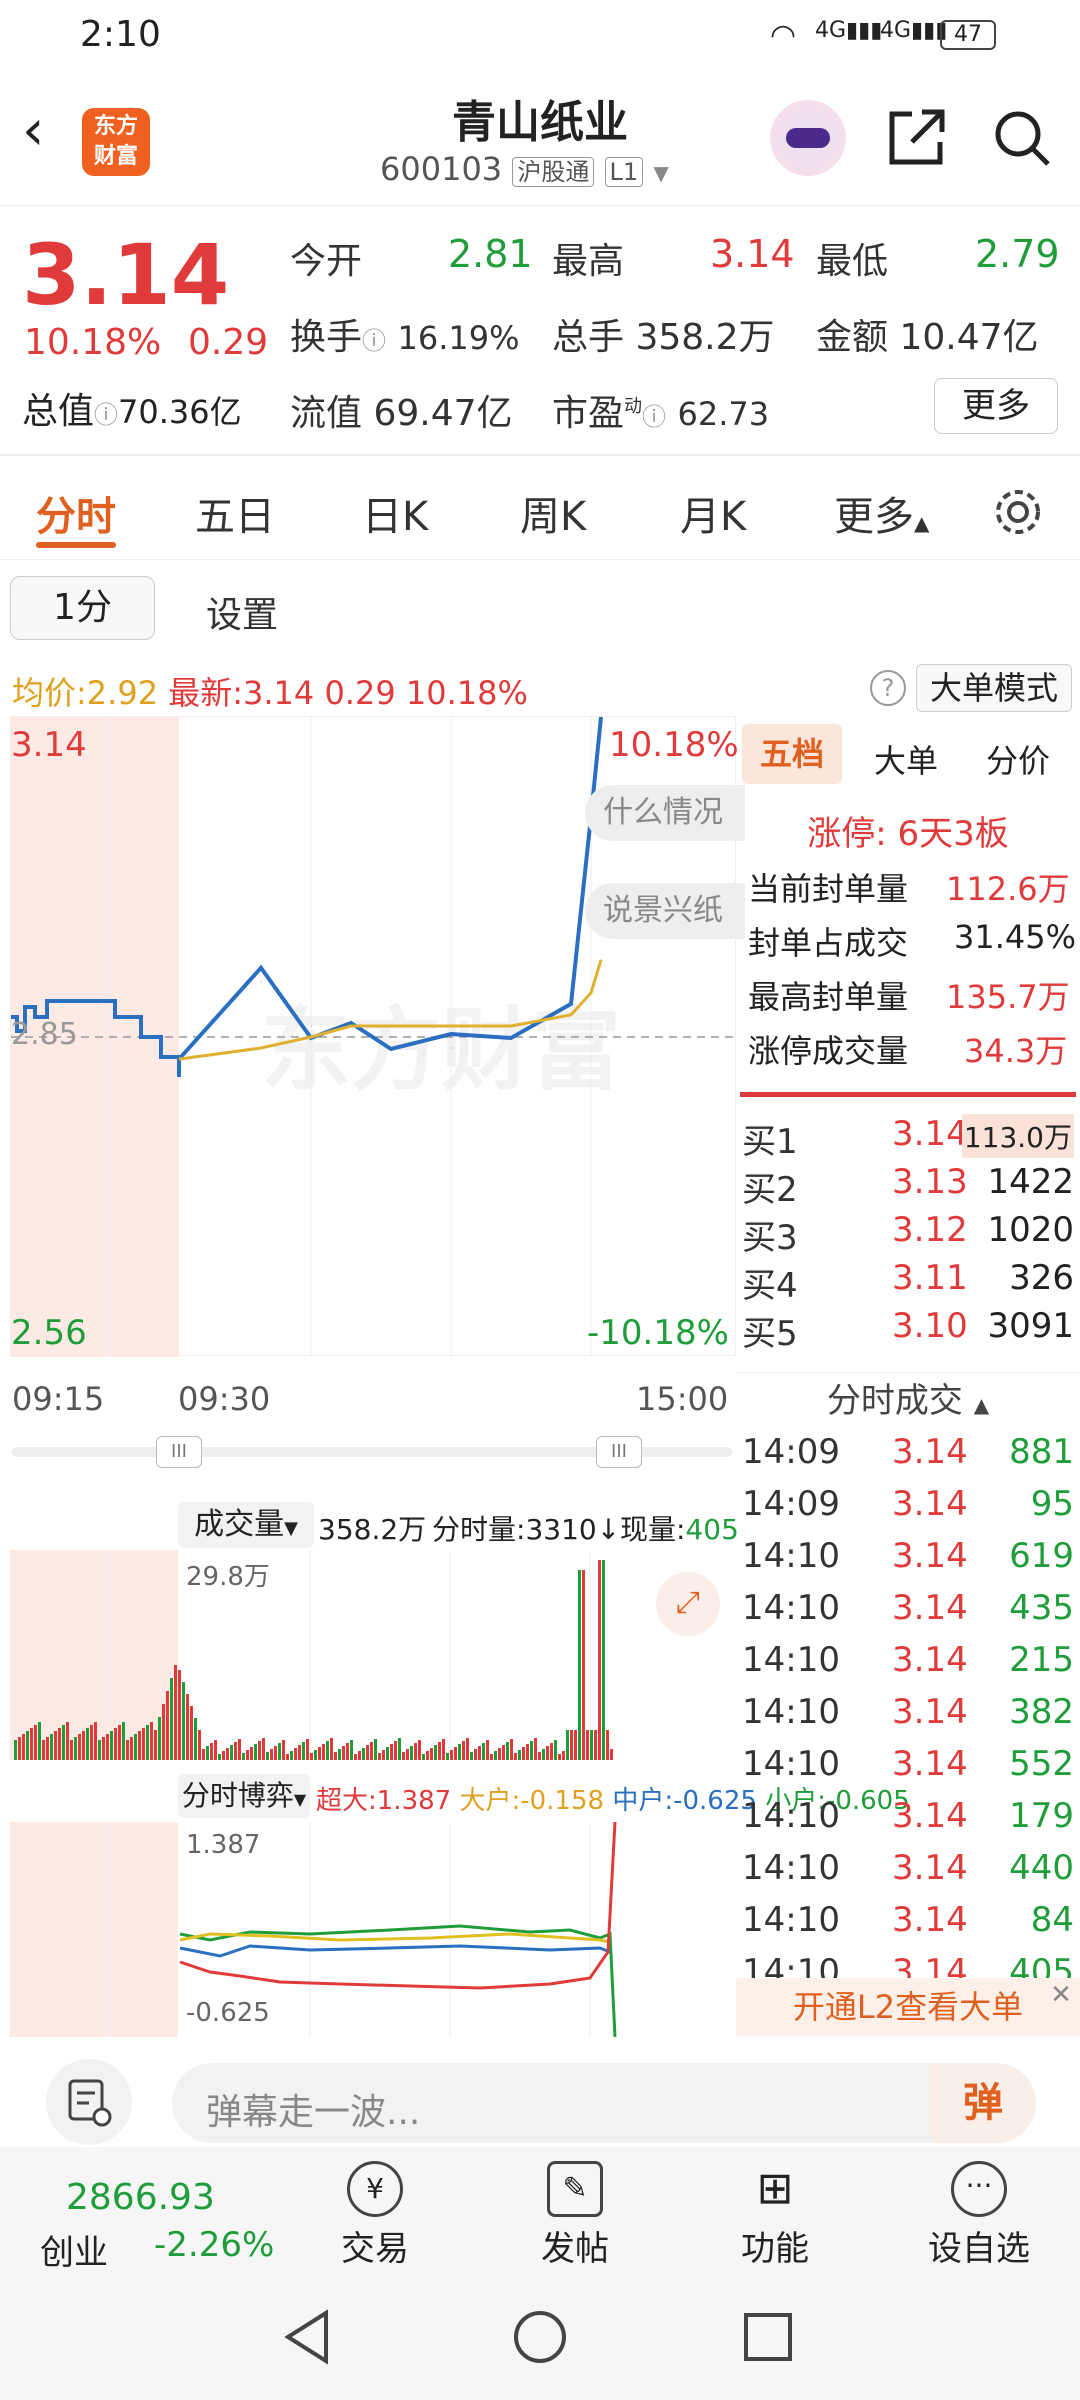 The width and height of the screenshot is (1080, 2400). I want to click on nav-add-watchlist: ··· 设自选, so click(979, 2213).